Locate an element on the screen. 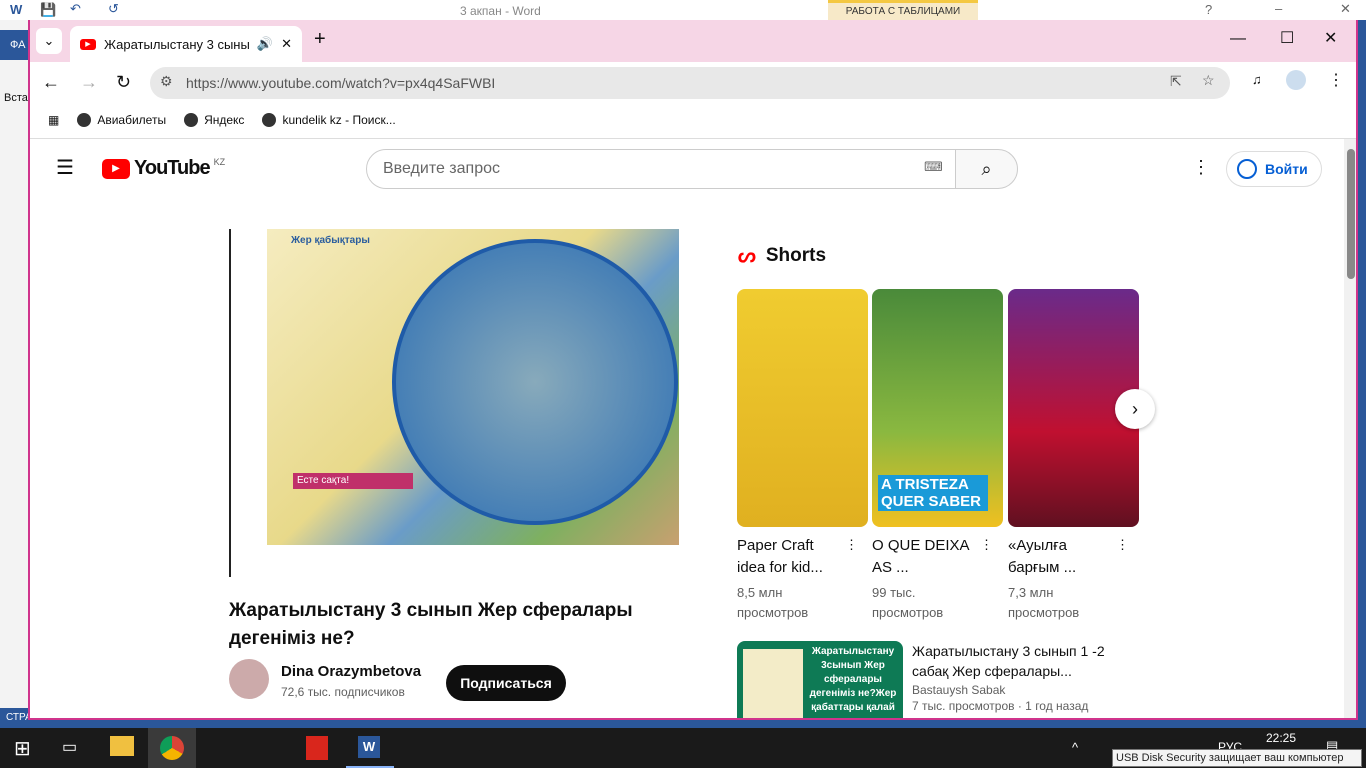 Image resolution: width=1366 pixels, height=768 pixels. short-thumbnail: A TRISTEZA QUER SABER is located at coordinates (937, 408).